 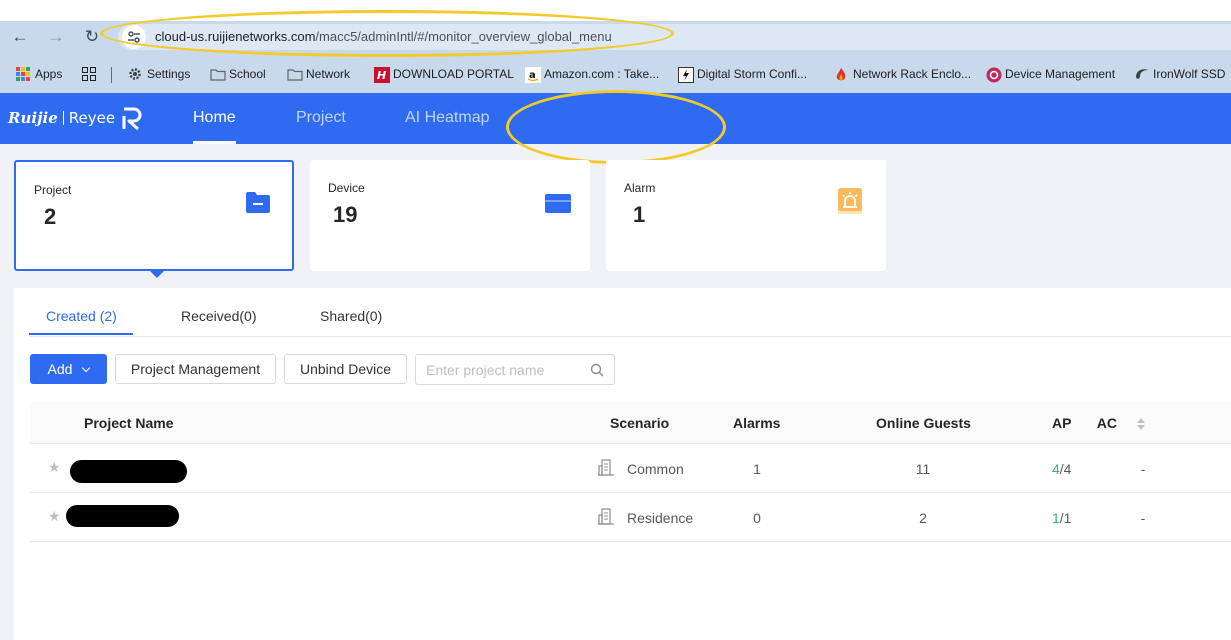 I want to click on nav-ai-heatmap: AI Heatmap, so click(x=447, y=118).